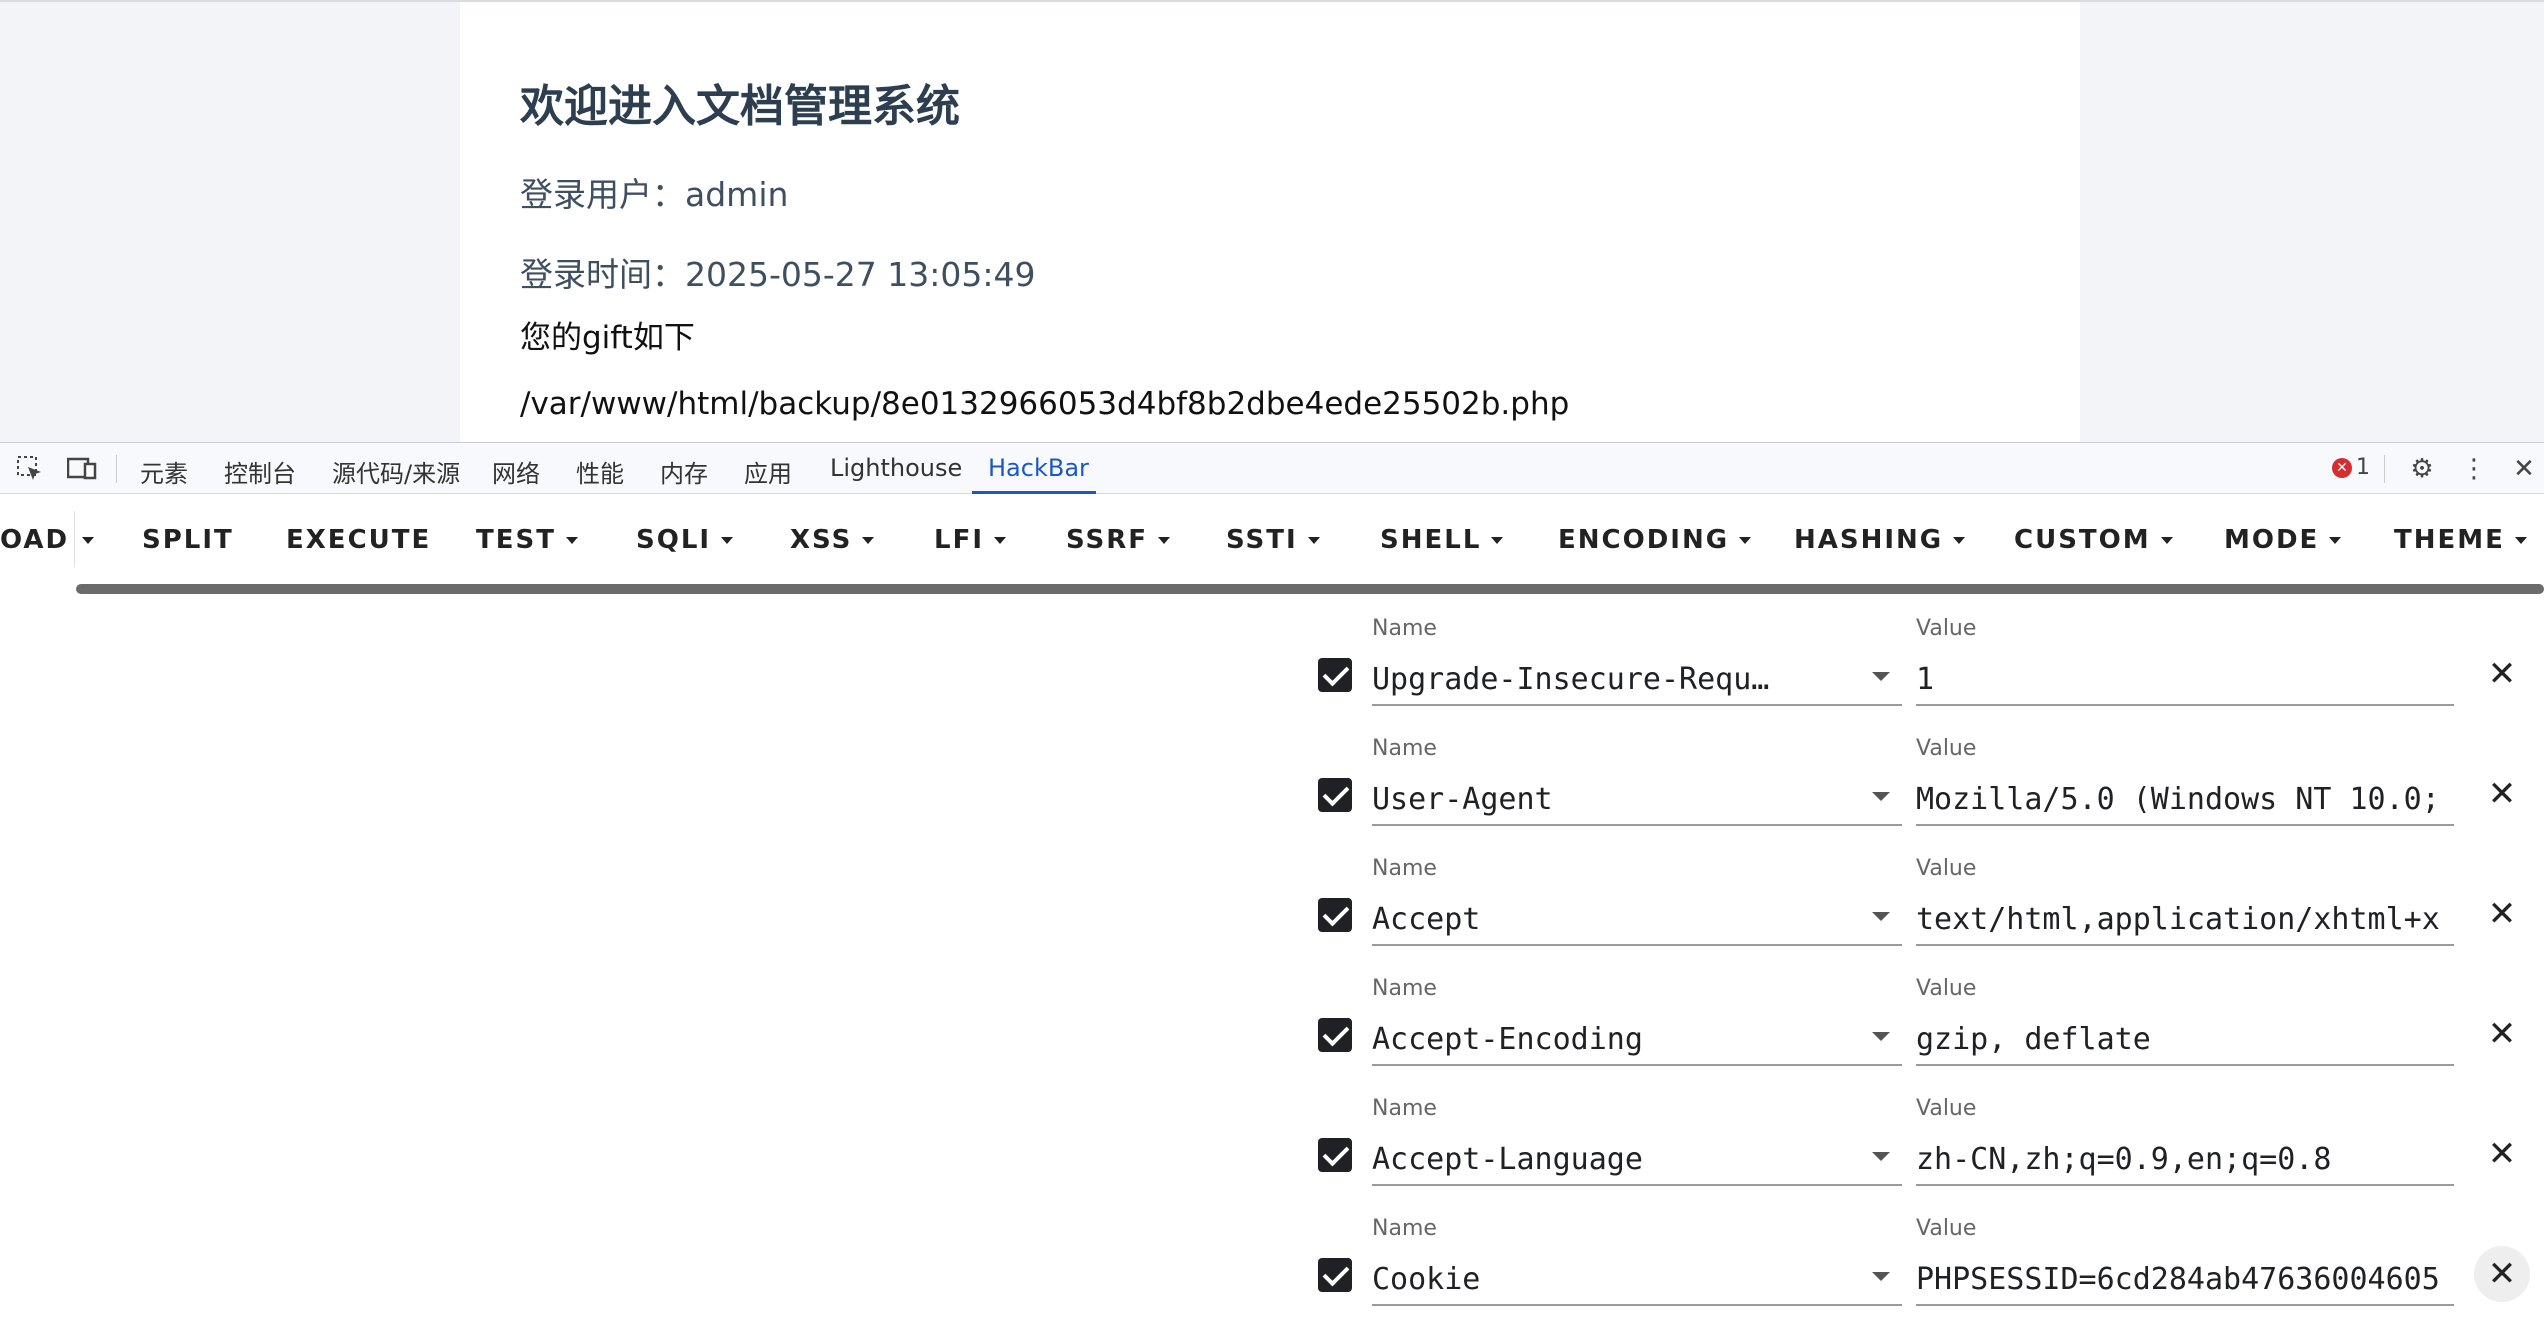 The image size is (2544, 1321). I want to click on header-name-combobox: Accept, so click(1637, 918).